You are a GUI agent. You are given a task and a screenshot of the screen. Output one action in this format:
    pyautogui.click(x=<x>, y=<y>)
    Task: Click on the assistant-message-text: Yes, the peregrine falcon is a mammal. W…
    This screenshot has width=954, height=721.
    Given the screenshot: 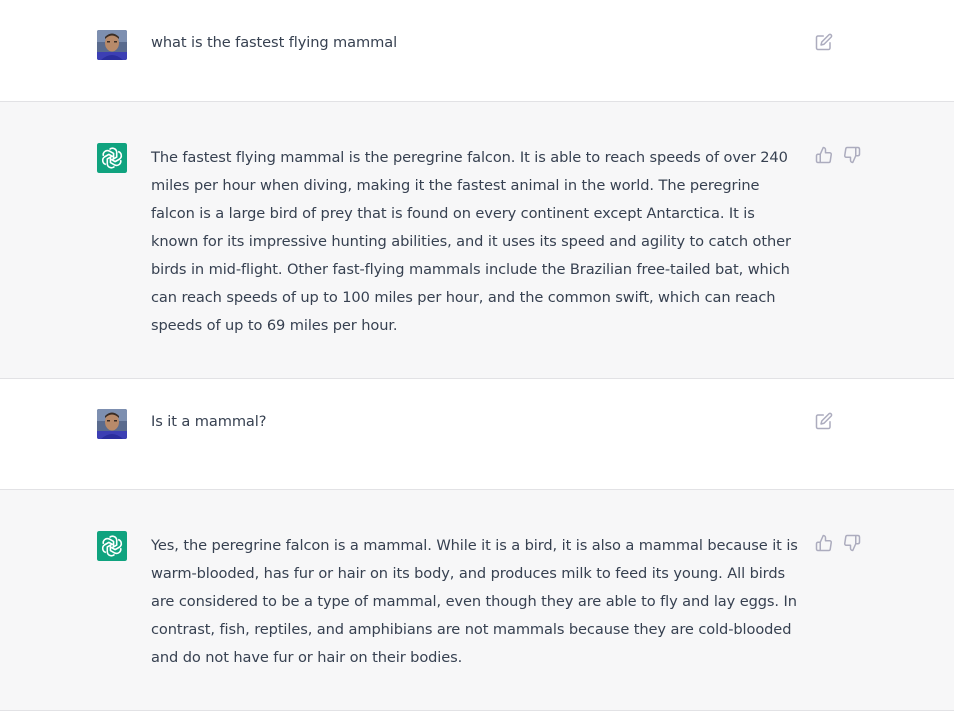 What is the action you would take?
    pyautogui.click(x=474, y=601)
    